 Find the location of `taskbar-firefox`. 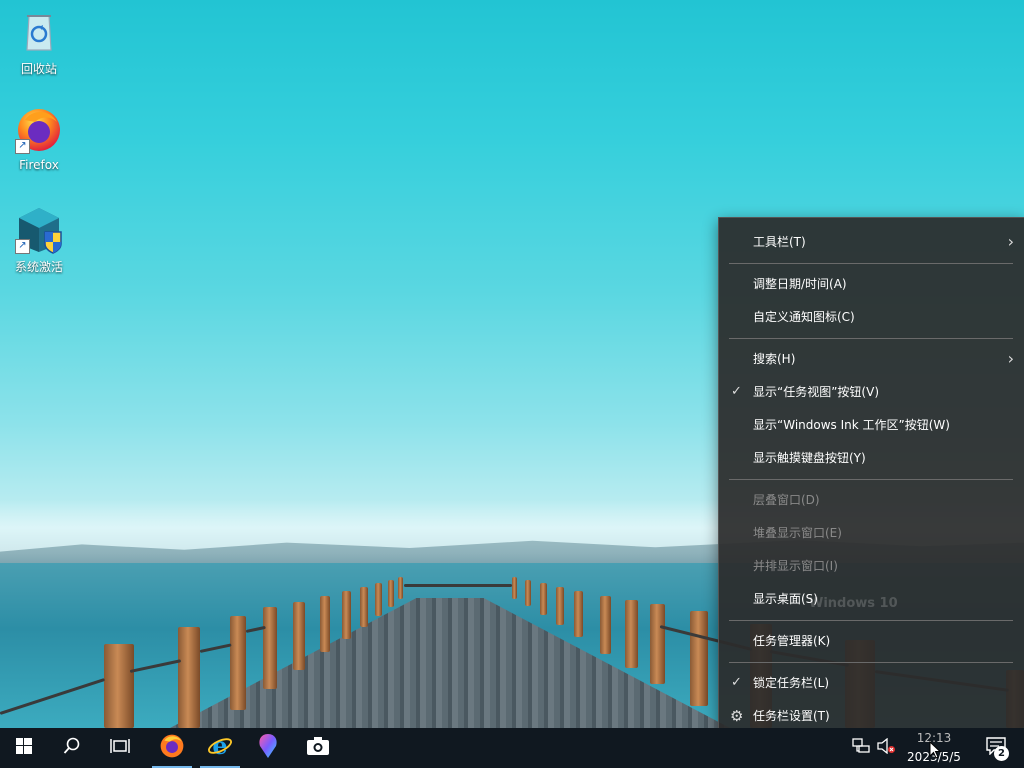

taskbar-firefox is located at coordinates (172, 748).